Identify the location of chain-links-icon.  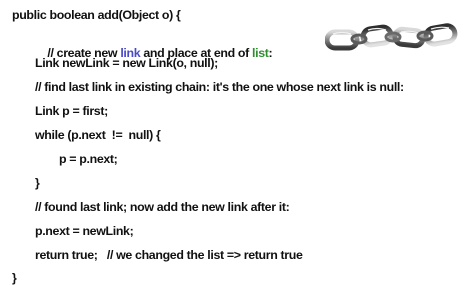
(391, 37).